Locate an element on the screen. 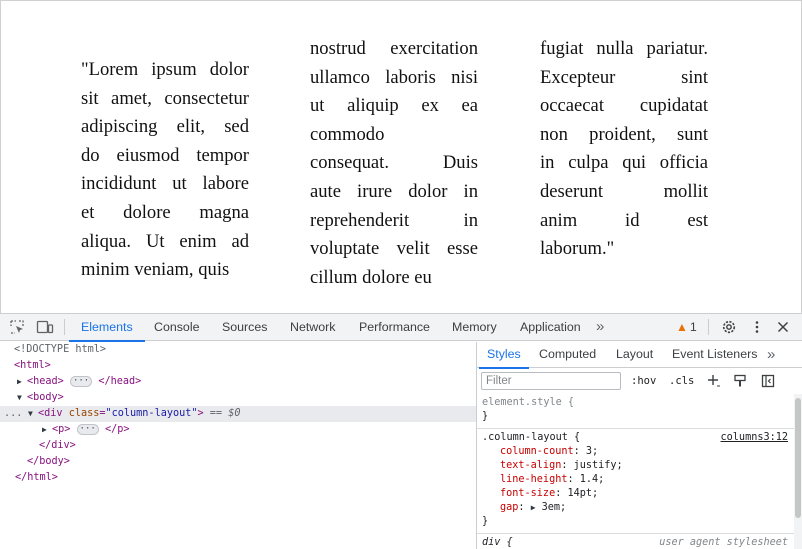 This screenshot has height=549, width=802. html-close-tag: </html> is located at coordinates (36, 477).